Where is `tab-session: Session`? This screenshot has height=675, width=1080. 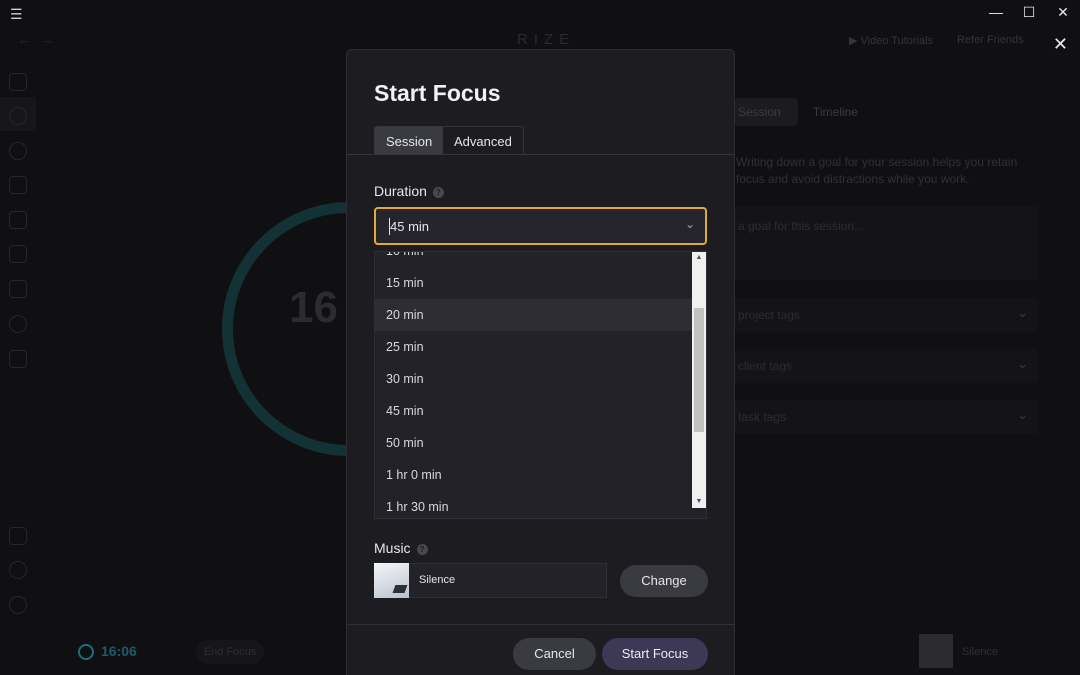 tab-session: Session is located at coordinates (409, 140).